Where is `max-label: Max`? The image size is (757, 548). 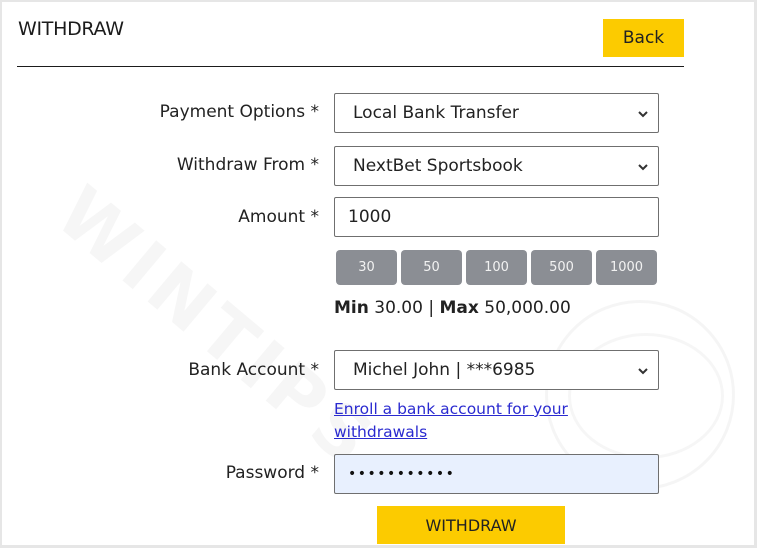
max-label: Max is located at coordinates (459, 308).